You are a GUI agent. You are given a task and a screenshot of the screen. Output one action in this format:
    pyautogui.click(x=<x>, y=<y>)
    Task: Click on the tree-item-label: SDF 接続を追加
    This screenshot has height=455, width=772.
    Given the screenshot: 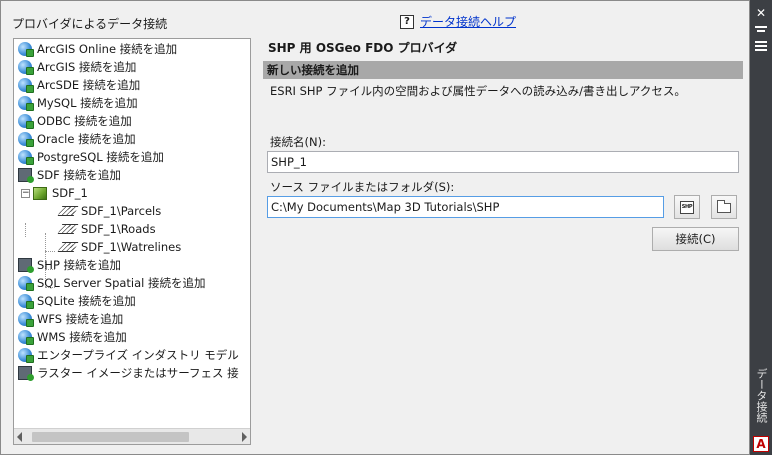 What is the action you would take?
    pyautogui.click(x=79, y=175)
    